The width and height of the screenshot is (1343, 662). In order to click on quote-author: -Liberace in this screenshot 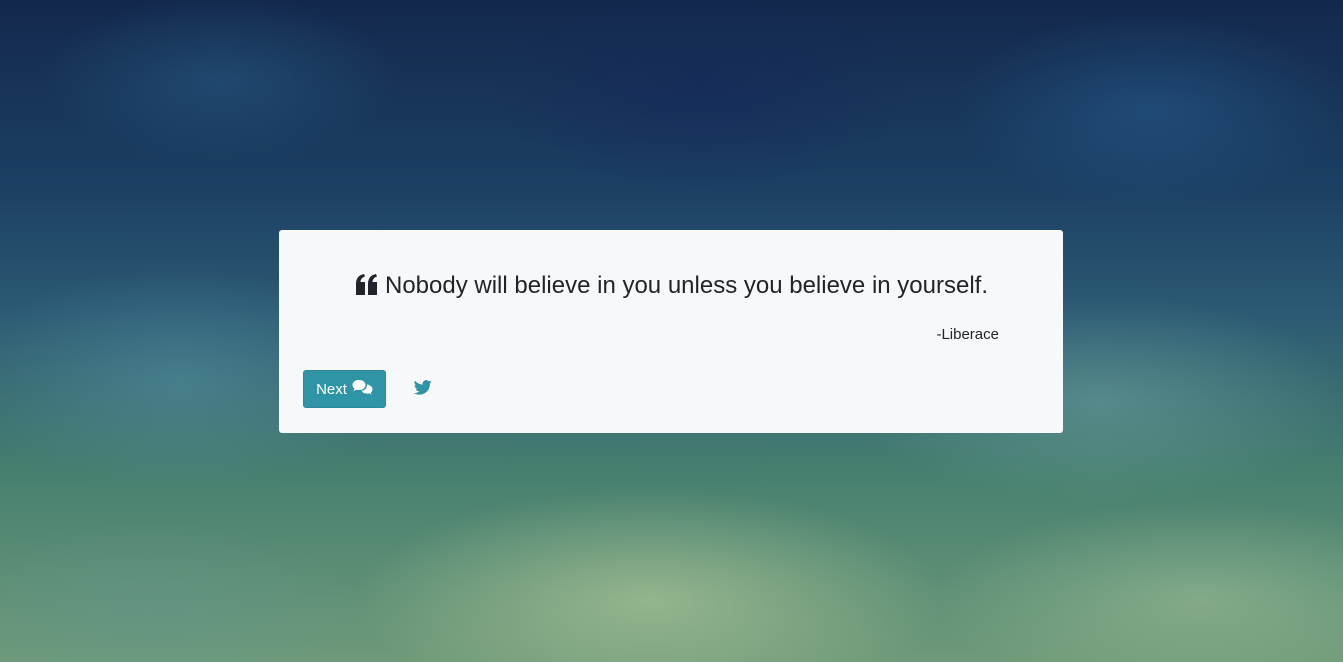, I will do `click(967, 334)`.